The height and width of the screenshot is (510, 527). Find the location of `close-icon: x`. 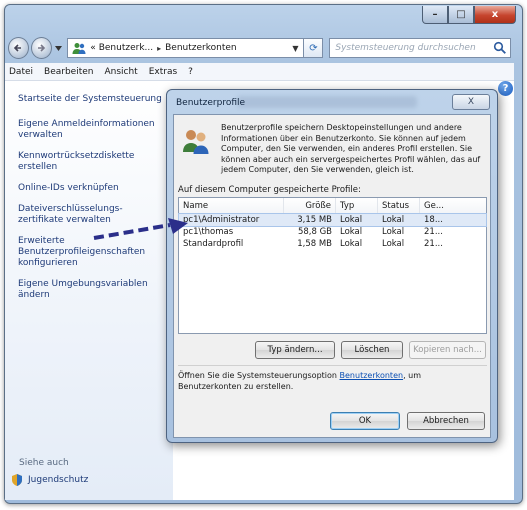

close-icon: x is located at coordinates (495, 14).